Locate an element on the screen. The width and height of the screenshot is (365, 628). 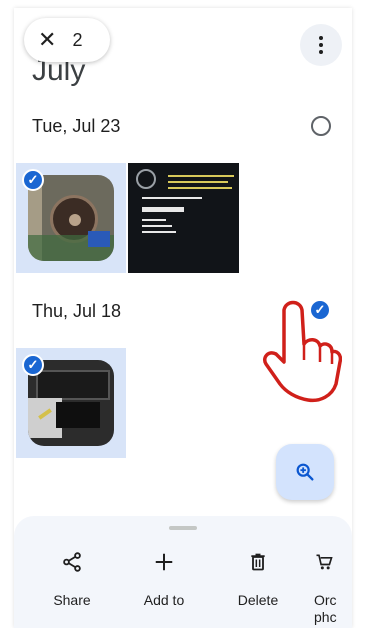
more-options-button is located at coordinates (321, 45).